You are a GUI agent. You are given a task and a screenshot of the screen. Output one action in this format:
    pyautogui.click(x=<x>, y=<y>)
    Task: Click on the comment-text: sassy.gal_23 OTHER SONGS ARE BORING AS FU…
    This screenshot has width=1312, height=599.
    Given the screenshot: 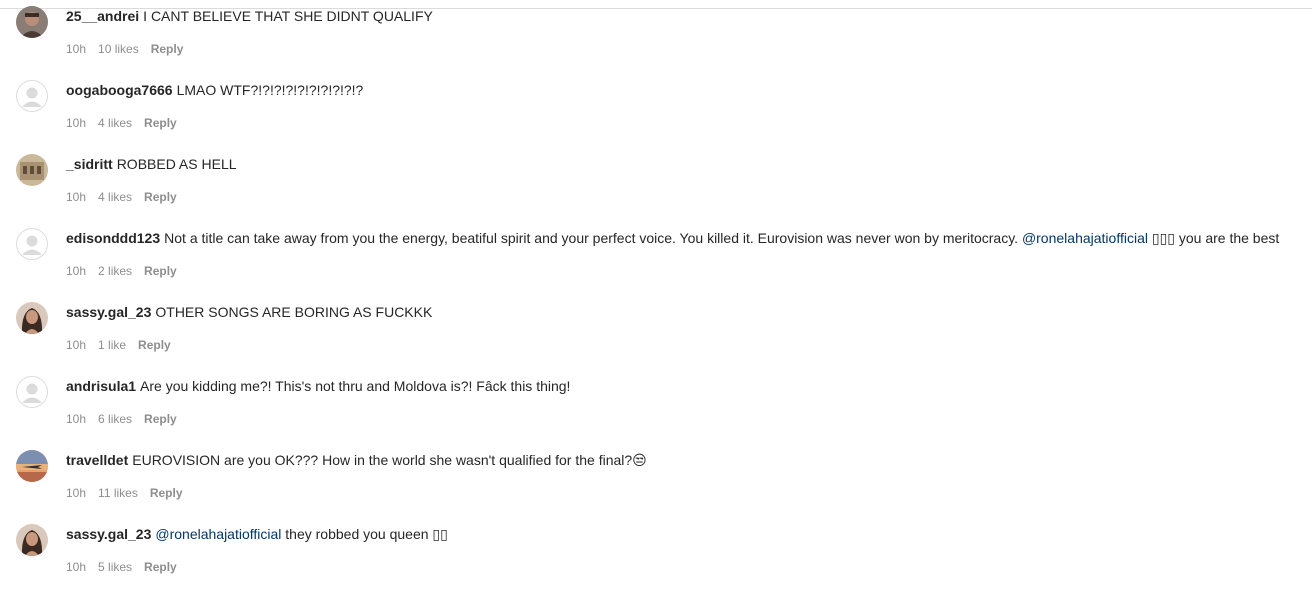 What is the action you would take?
    pyautogui.click(x=249, y=312)
    